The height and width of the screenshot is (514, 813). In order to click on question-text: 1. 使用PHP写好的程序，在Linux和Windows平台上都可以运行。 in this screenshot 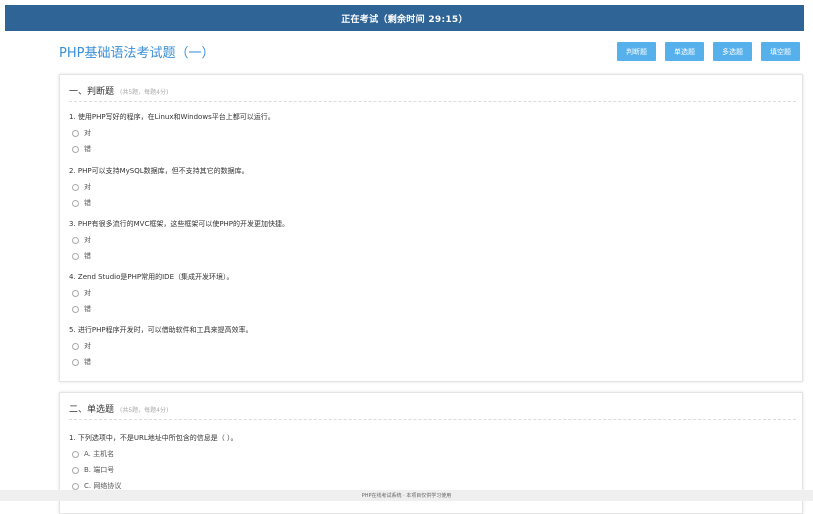, I will do `click(172, 117)`.